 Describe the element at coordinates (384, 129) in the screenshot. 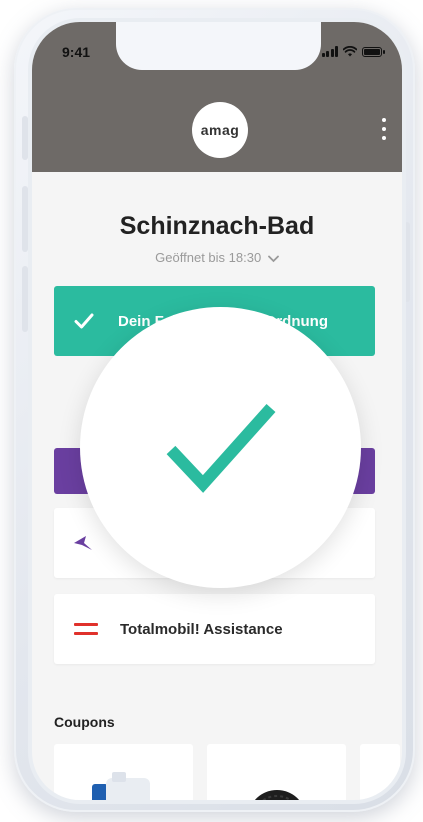

I see `kebab-menu-icon` at that location.